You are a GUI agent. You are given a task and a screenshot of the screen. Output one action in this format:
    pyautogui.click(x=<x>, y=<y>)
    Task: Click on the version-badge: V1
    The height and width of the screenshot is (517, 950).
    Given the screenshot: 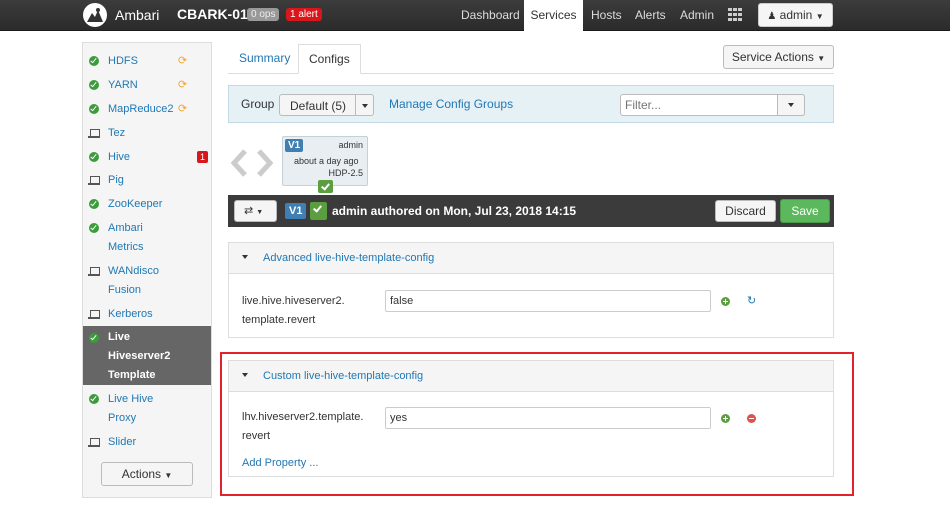 What is the action you would take?
    pyautogui.click(x=296, y=211)
    